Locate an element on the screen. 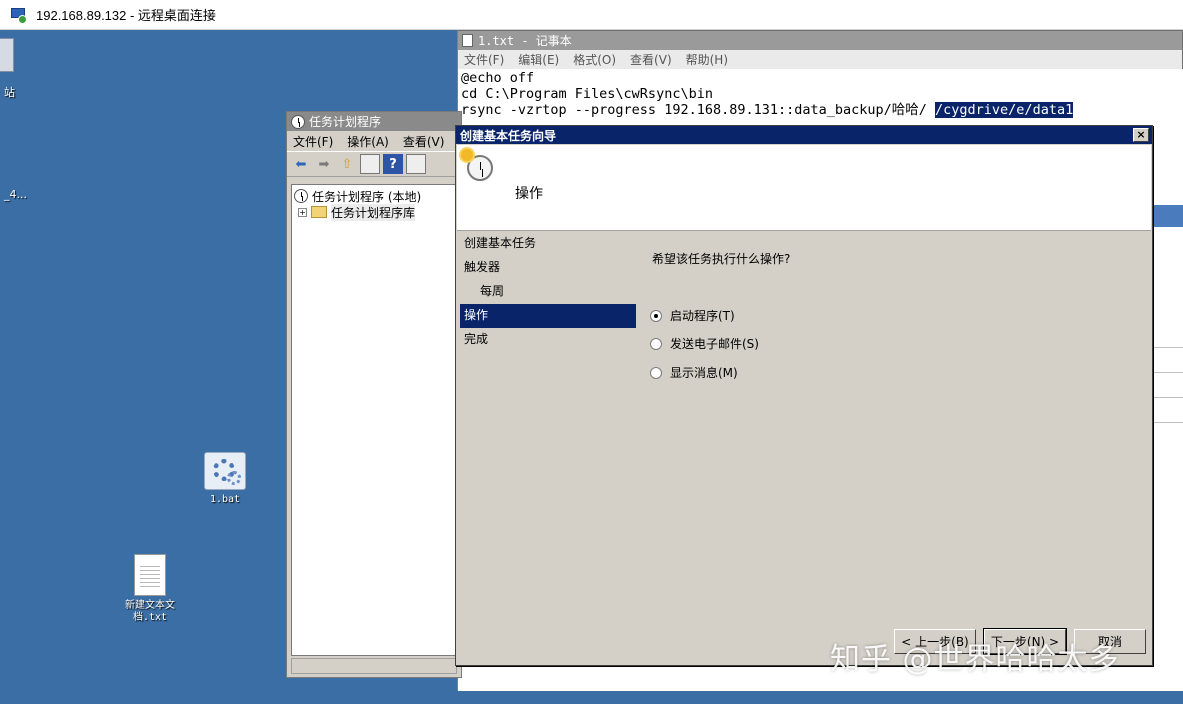 The width and height of the screenshot is (1183, 704). notepad-icon is located at coordinates (467, 40).